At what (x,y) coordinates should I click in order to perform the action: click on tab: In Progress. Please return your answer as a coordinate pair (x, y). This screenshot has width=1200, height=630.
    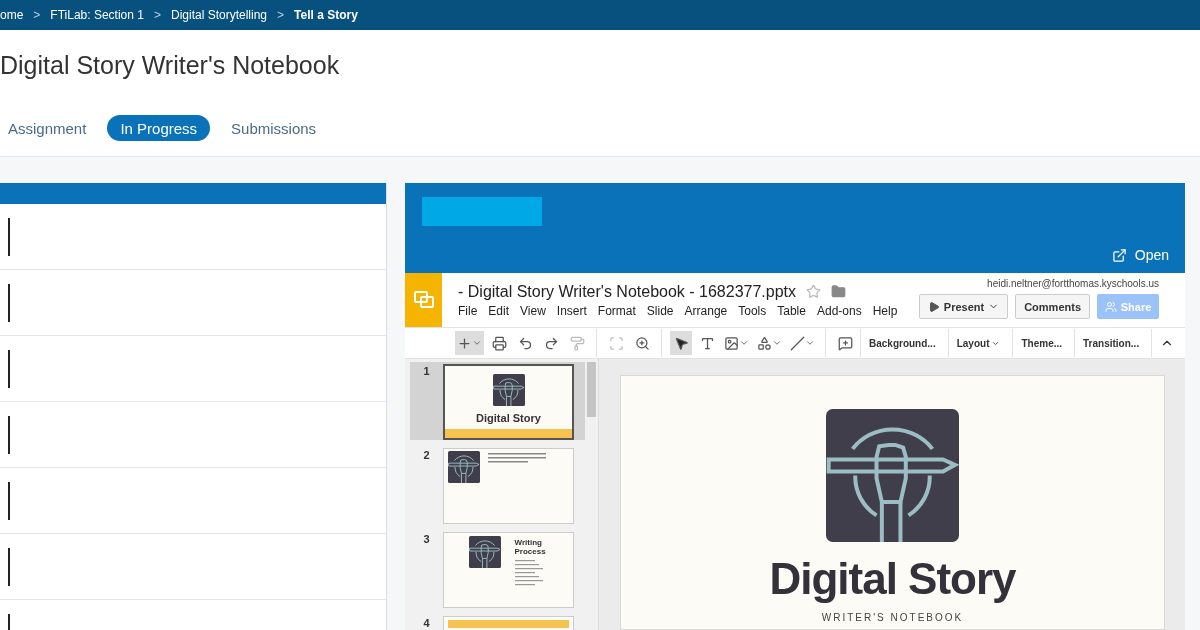
    Looking at the image, I should click on (159, 128).